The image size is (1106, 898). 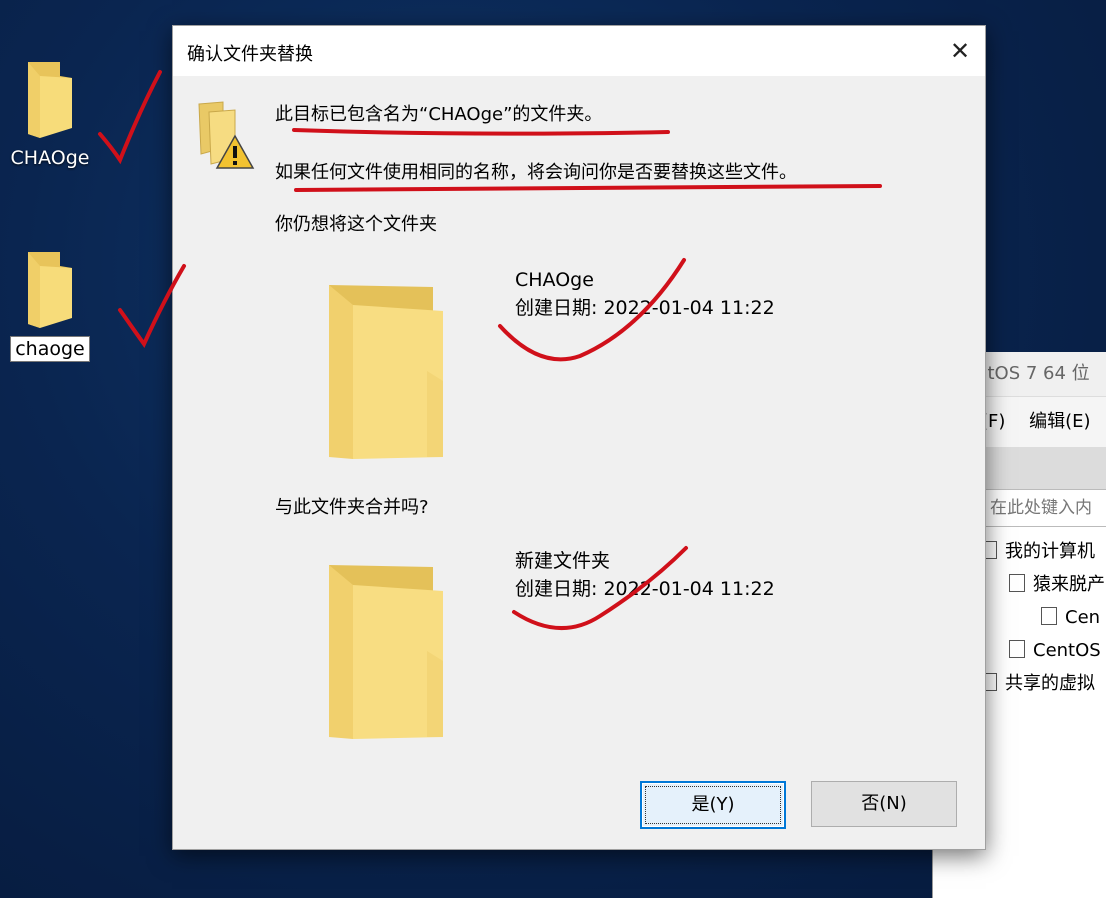 What do you see at coordinates (385, 371) in the screenshot?
I see `target-folder-icon` at bounding box center [385, 371].